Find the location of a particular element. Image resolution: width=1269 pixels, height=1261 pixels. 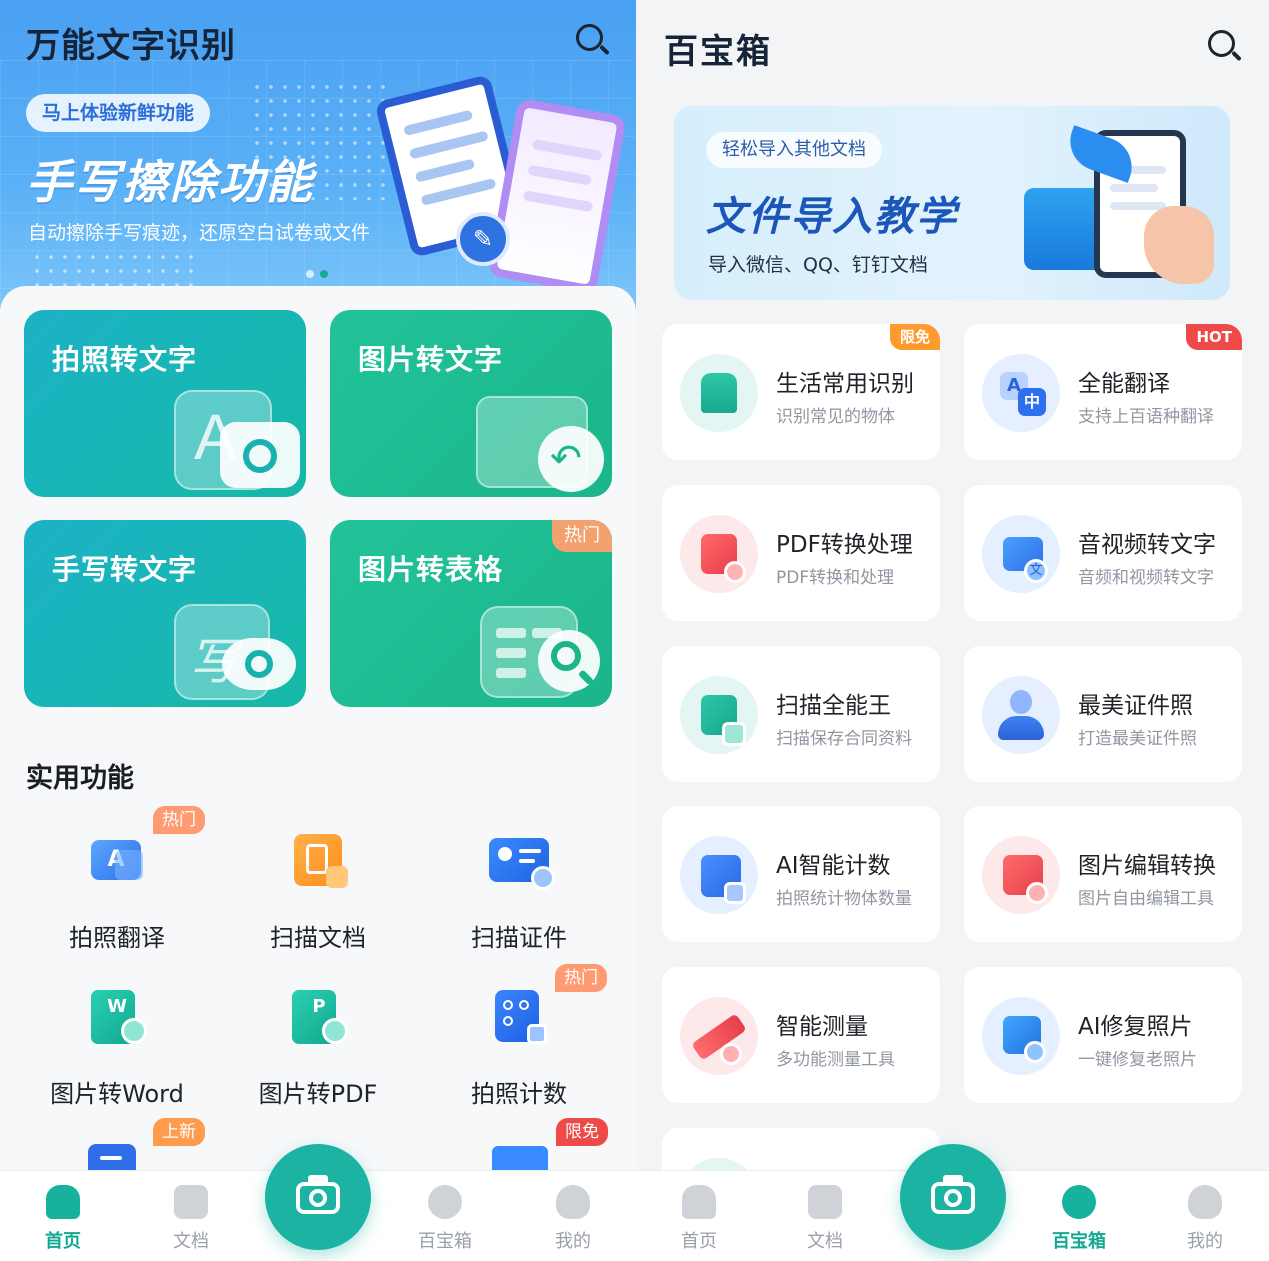

photo-translate-tool: A 热门 拍照翻译 is located at coordinates (117, 879).